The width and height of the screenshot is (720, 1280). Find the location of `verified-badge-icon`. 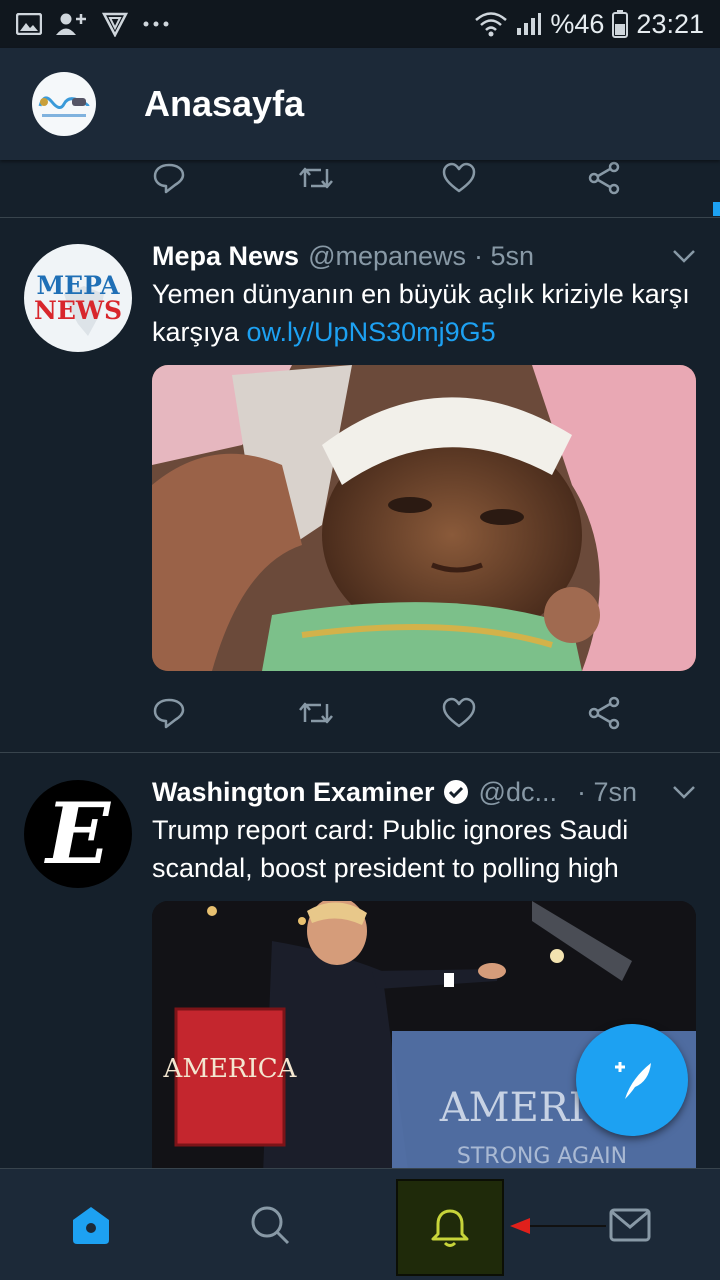

verified-badge-icon is located at coordinates (455, 792).